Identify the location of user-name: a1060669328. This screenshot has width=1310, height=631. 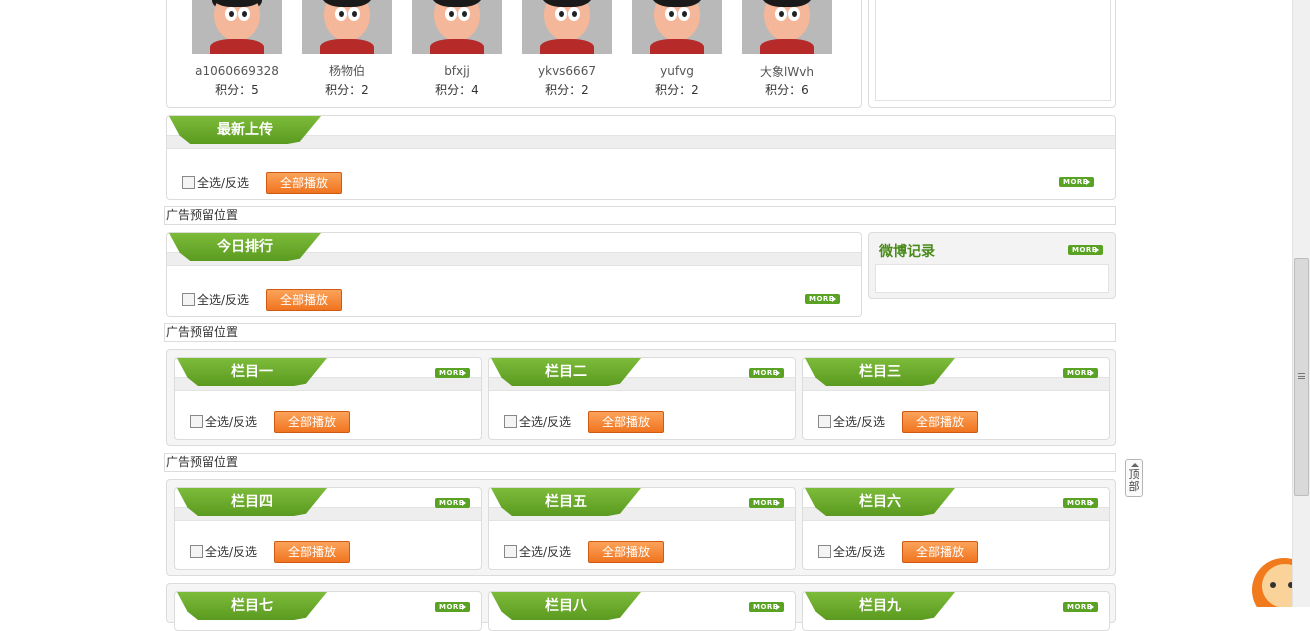
(237, 71).